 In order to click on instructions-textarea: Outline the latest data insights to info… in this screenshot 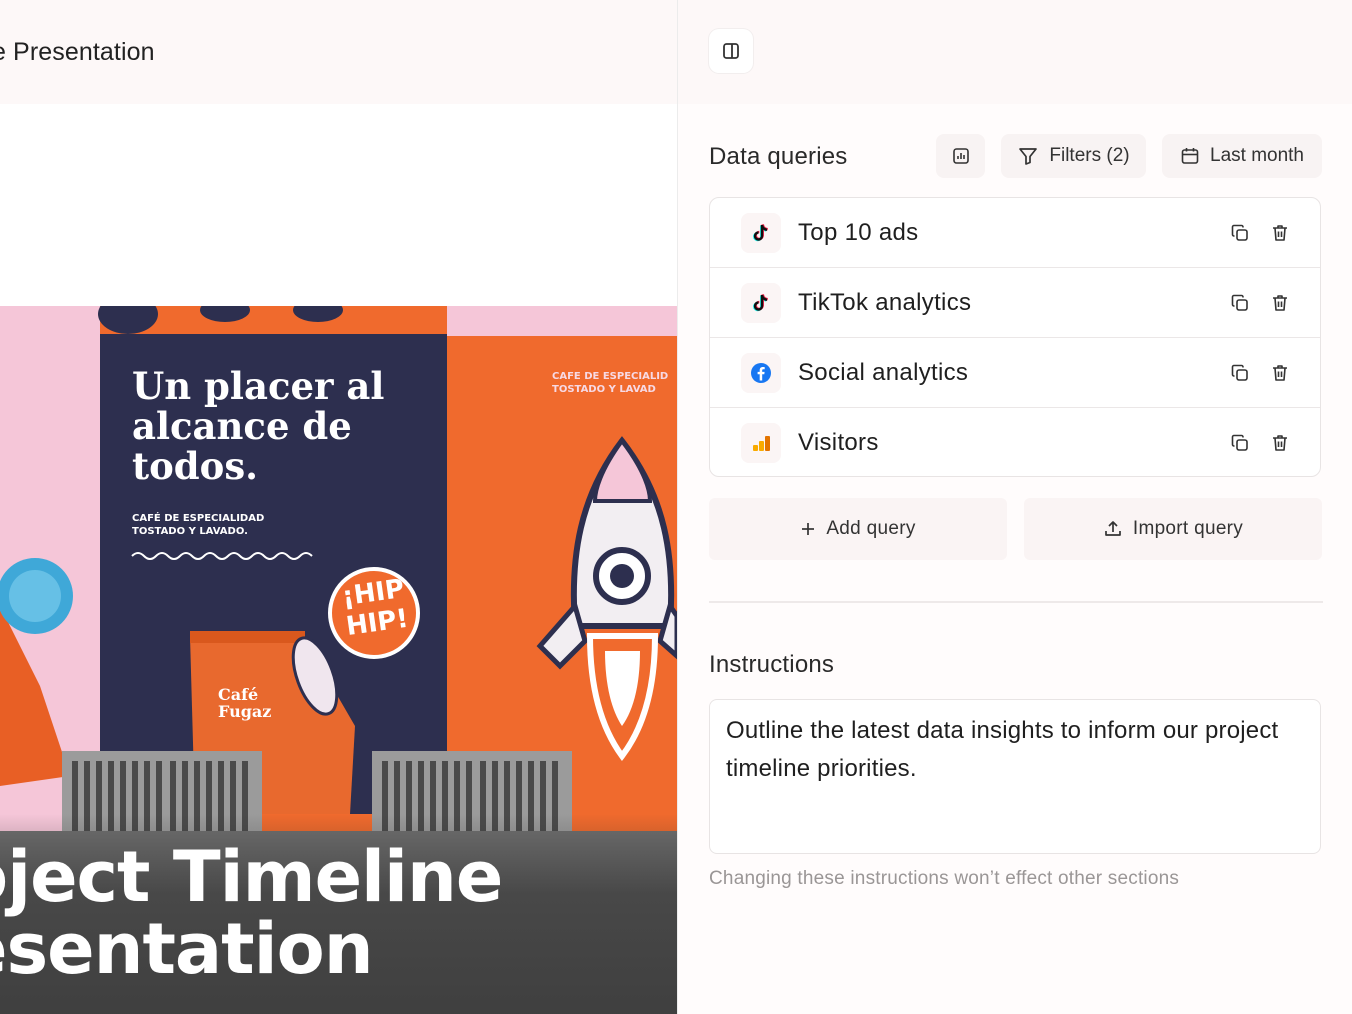, I will do `click(1015, 776)`.